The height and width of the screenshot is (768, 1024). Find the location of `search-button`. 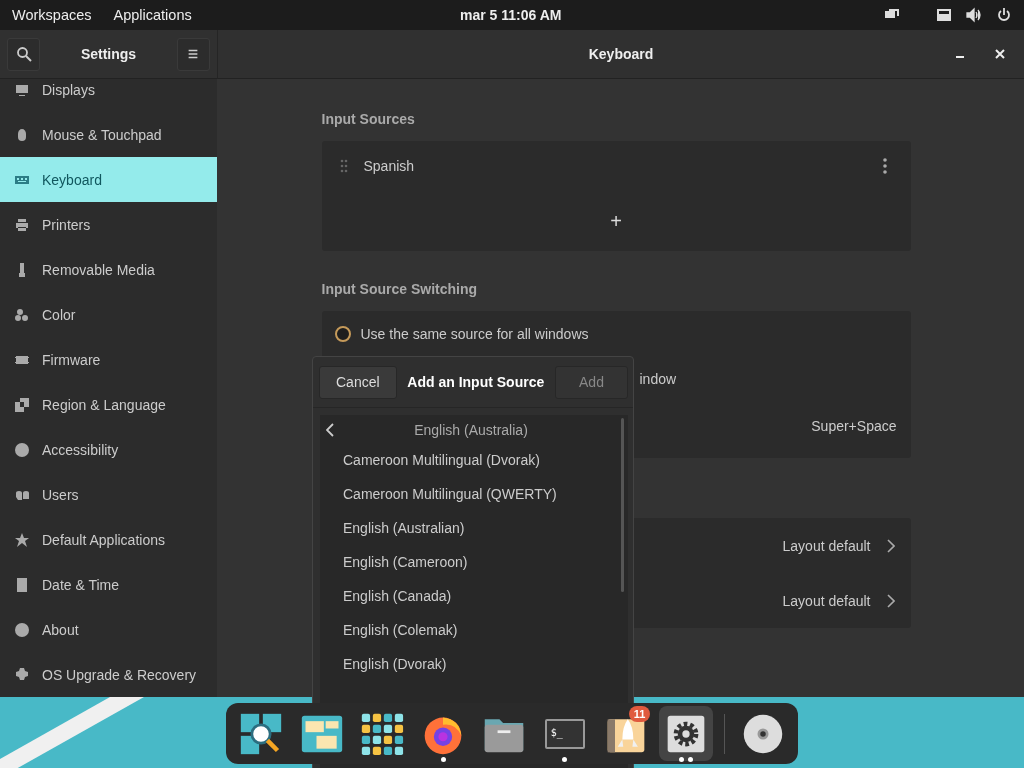

search-button is located at coordinates (23, 54).